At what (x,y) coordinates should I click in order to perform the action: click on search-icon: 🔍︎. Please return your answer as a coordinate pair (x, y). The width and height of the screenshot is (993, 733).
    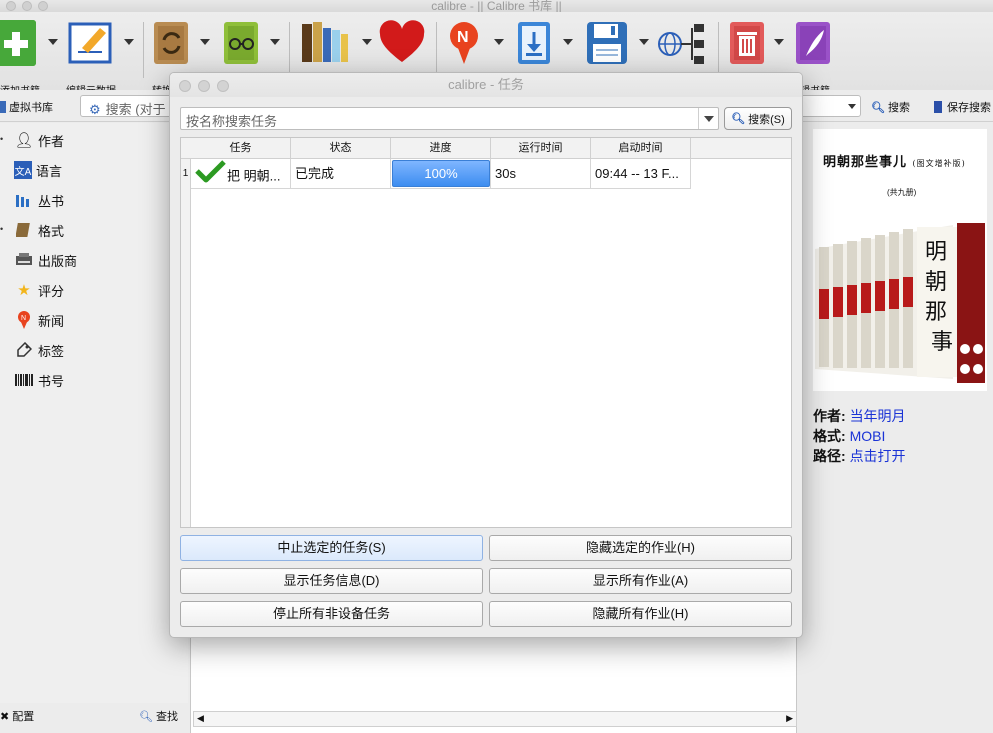
    Looking at the image, I should click on (878, 108).